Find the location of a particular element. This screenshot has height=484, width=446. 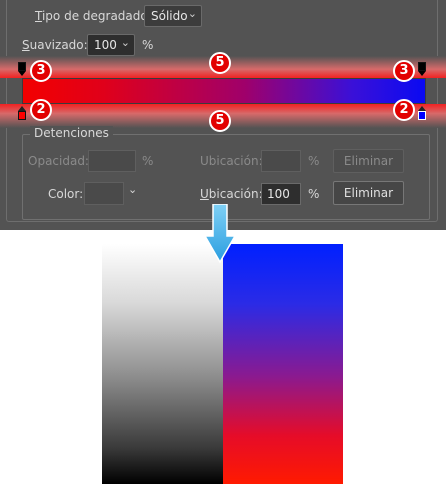

opacity-stop-right-pointer is located at coordinates (422, 73).